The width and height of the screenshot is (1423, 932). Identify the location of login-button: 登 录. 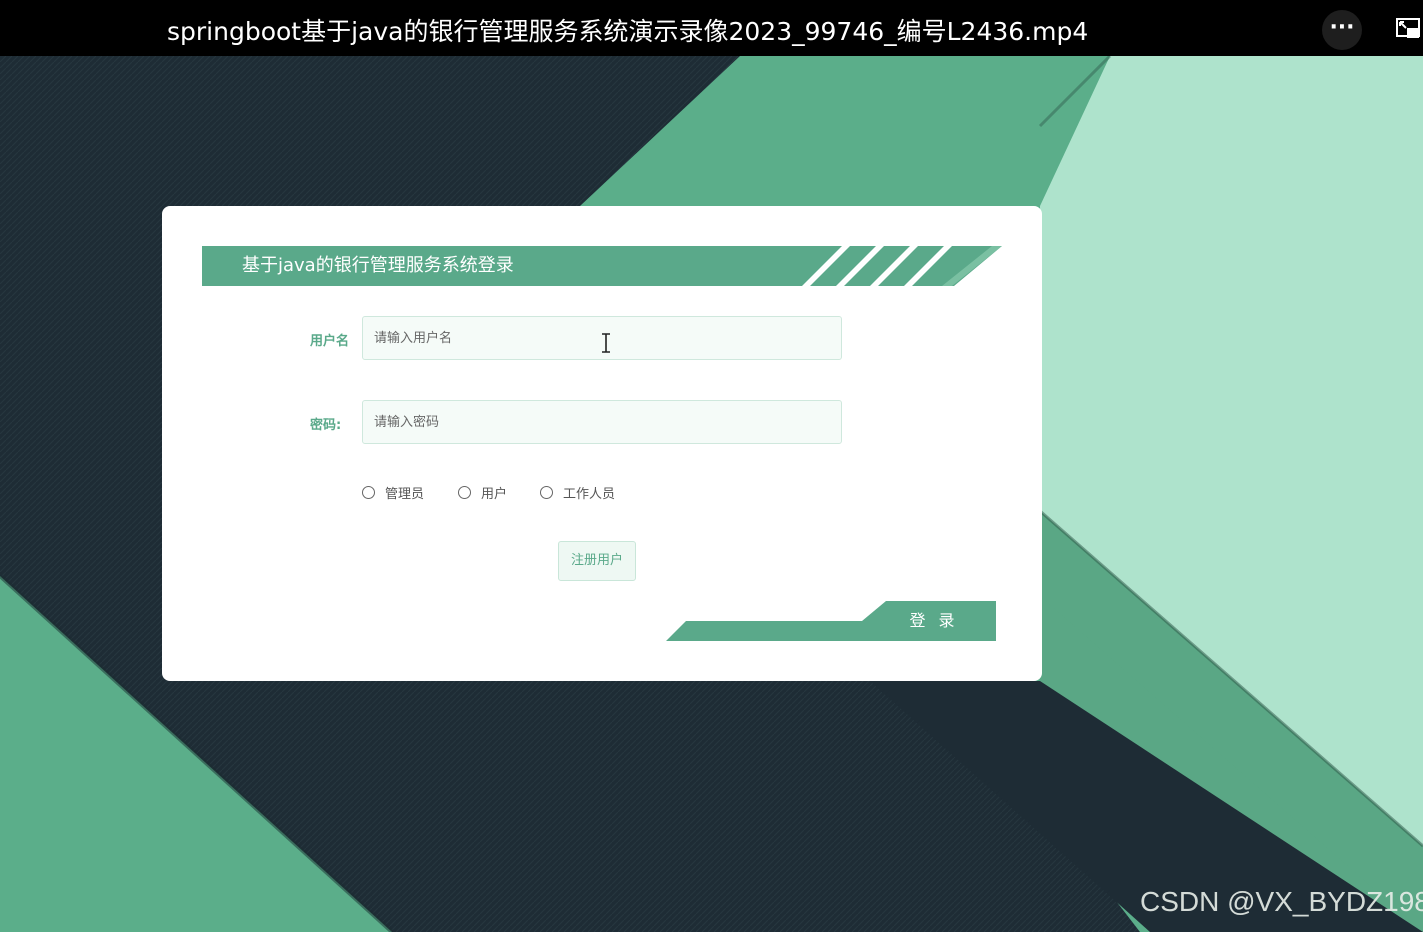
(934, 621).